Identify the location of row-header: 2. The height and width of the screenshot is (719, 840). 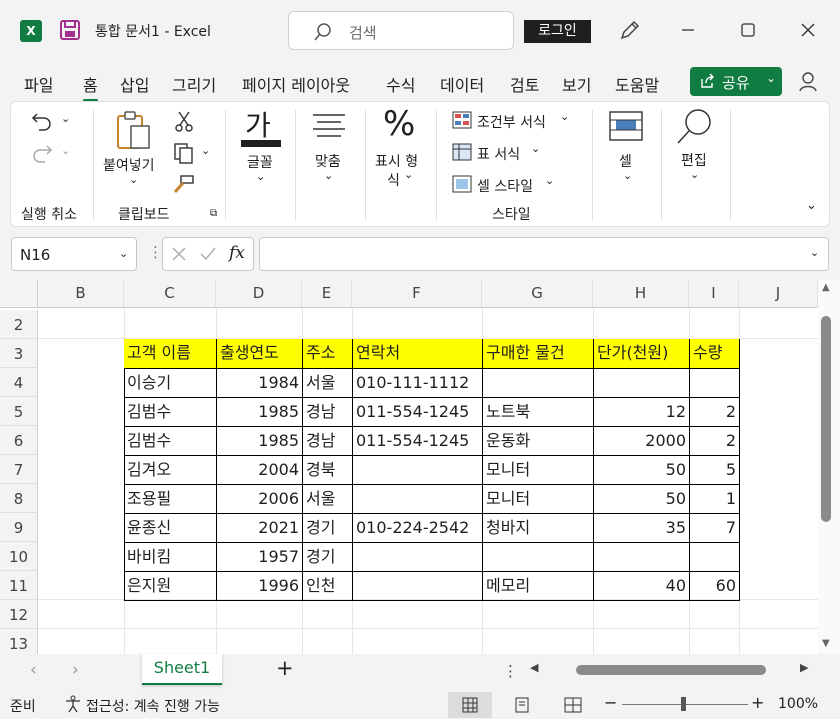
(19, 324).